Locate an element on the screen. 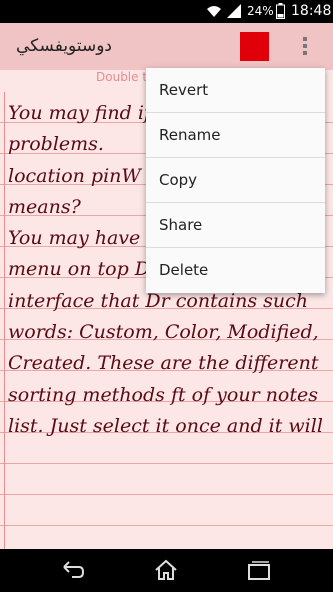 The height and width of the screenshot is (592, 333). battery-icon is located at coordinates (280, 11).